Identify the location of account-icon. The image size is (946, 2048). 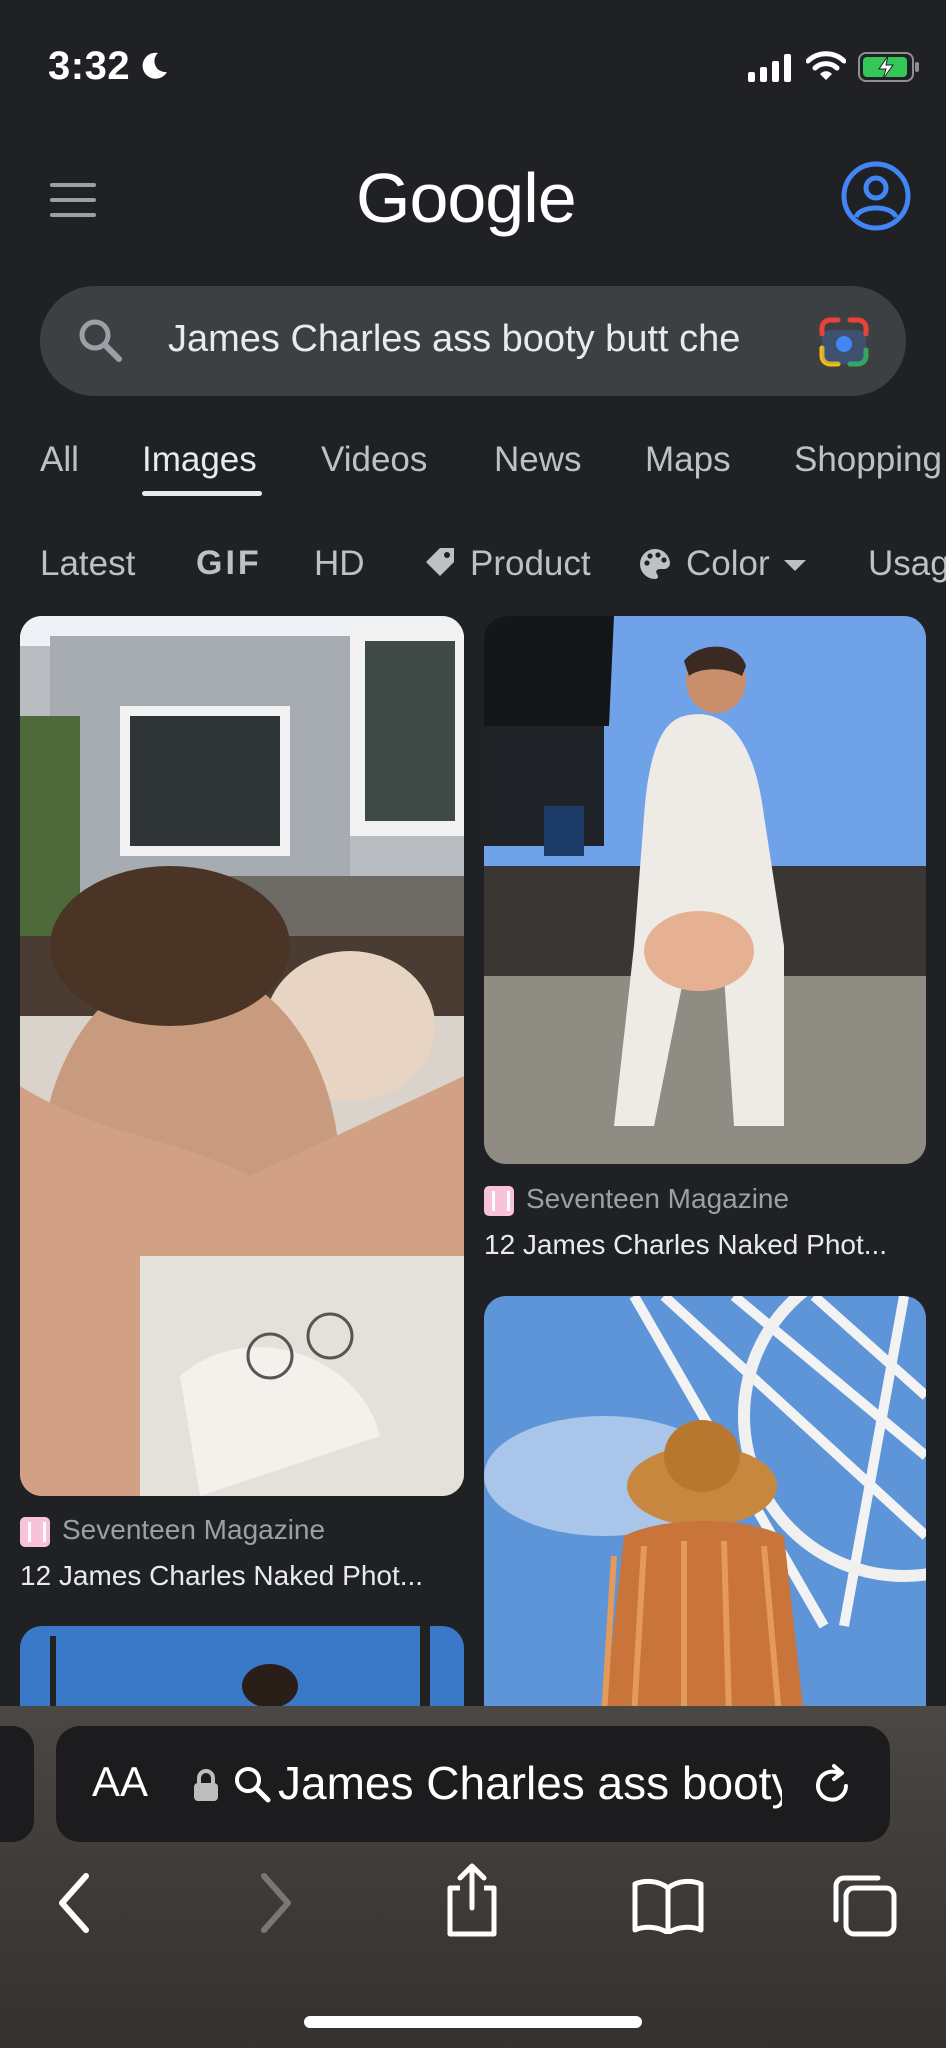
(876, 196).